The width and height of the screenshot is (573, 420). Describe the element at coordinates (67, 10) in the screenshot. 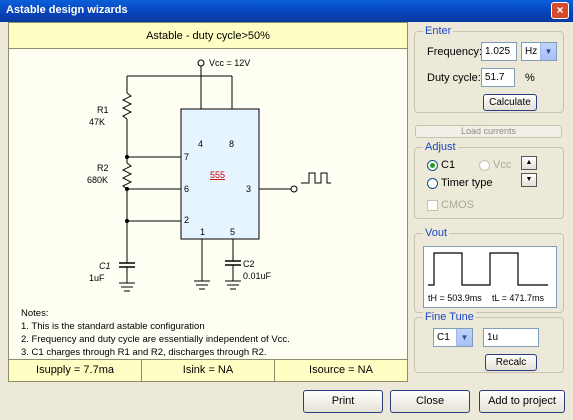

I see `window-title: Astable design wizards` at that location.